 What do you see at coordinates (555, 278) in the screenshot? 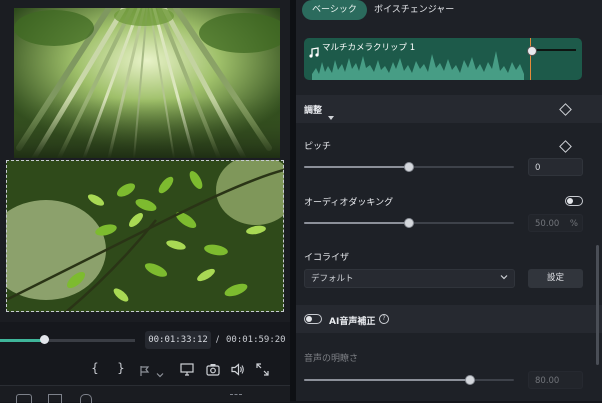
I see `equalizer-settings-button: 設定` at bounding box center [555, 278].